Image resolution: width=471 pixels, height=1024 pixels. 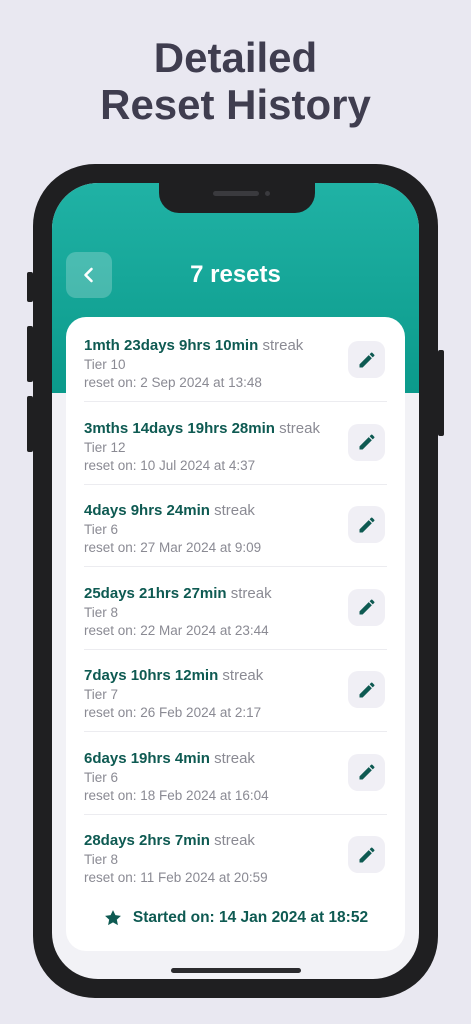 What do you see at coordinates (105, 447) in the screenshot?
I see `tier-label: Tier 12` at bounding box center [105, 447].